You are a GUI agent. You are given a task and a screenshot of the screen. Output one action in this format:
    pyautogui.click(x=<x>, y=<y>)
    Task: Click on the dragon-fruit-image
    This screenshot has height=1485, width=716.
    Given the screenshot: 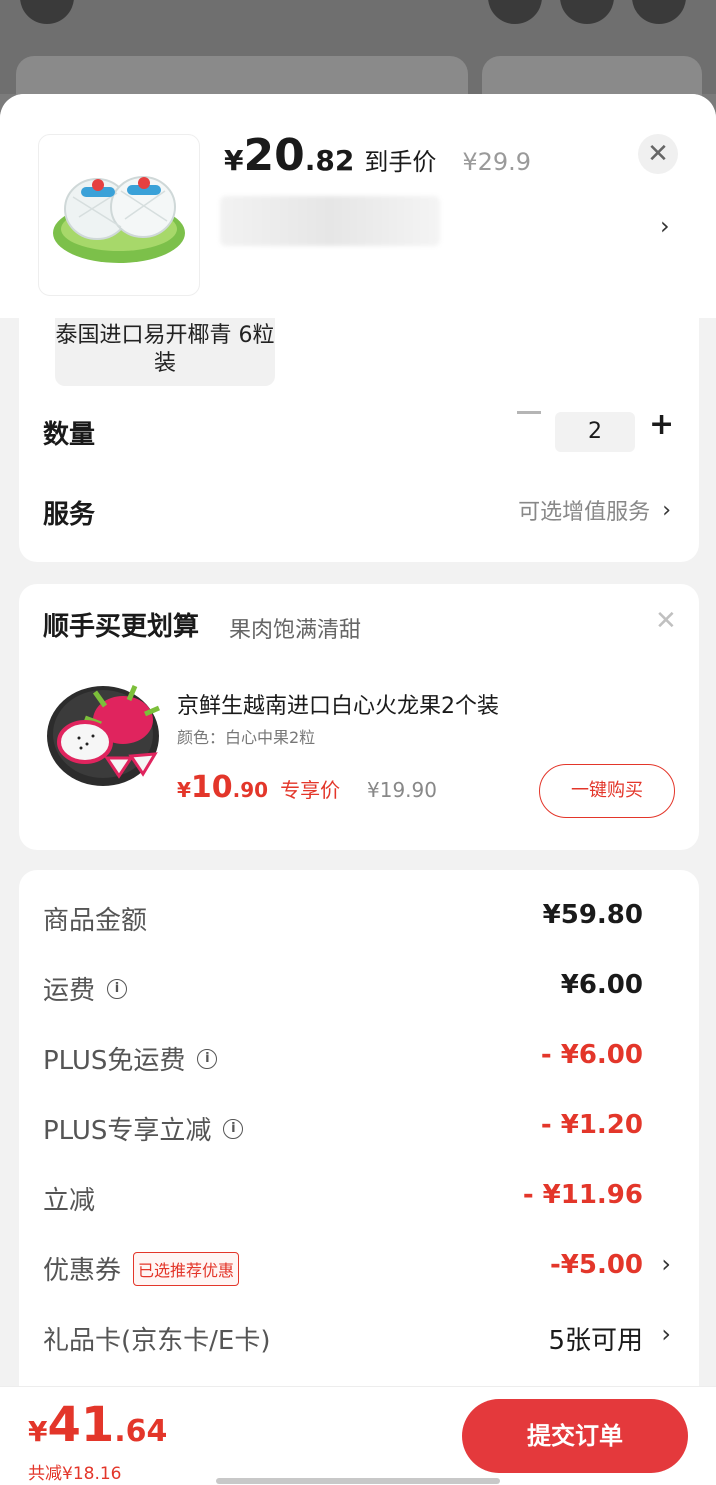 What is the action you would take?
    pyautogui.click(x=103, y=736)
    